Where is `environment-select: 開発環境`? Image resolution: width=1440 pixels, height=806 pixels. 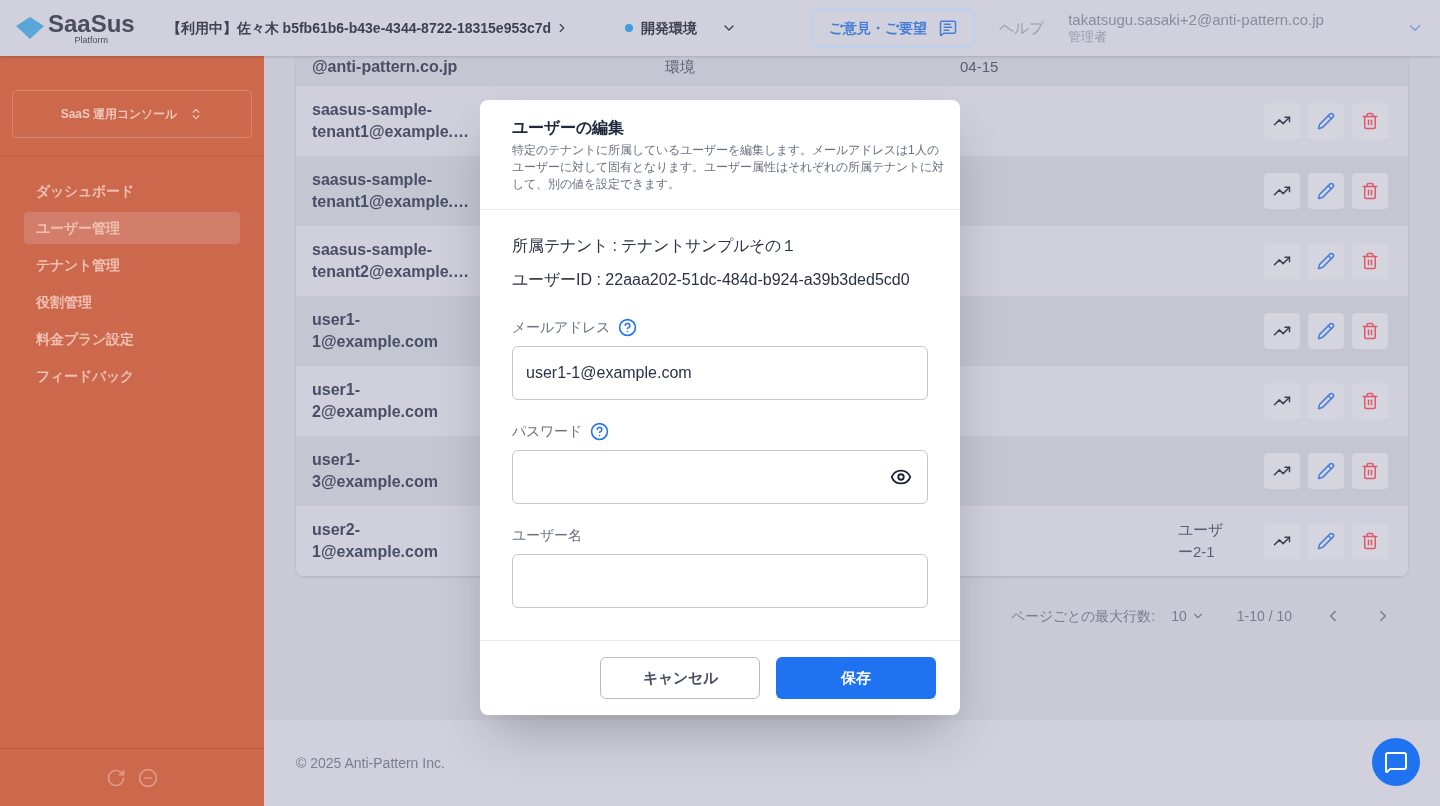 environment-select: 開発環境 is located at coordinates (681, 28).